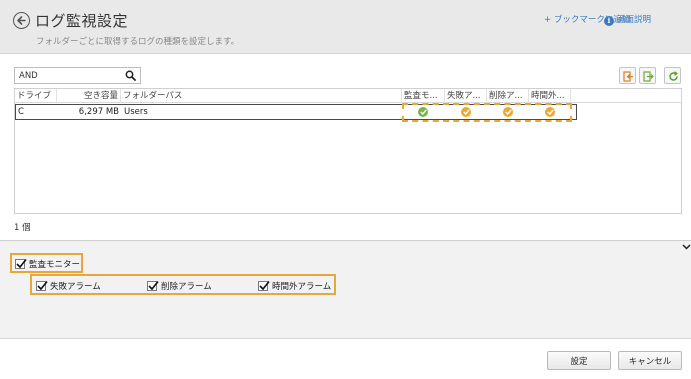 The width and height of the screenshot is (691, 379). I want to click on cell-folder-path: Users, so click(136, 112).